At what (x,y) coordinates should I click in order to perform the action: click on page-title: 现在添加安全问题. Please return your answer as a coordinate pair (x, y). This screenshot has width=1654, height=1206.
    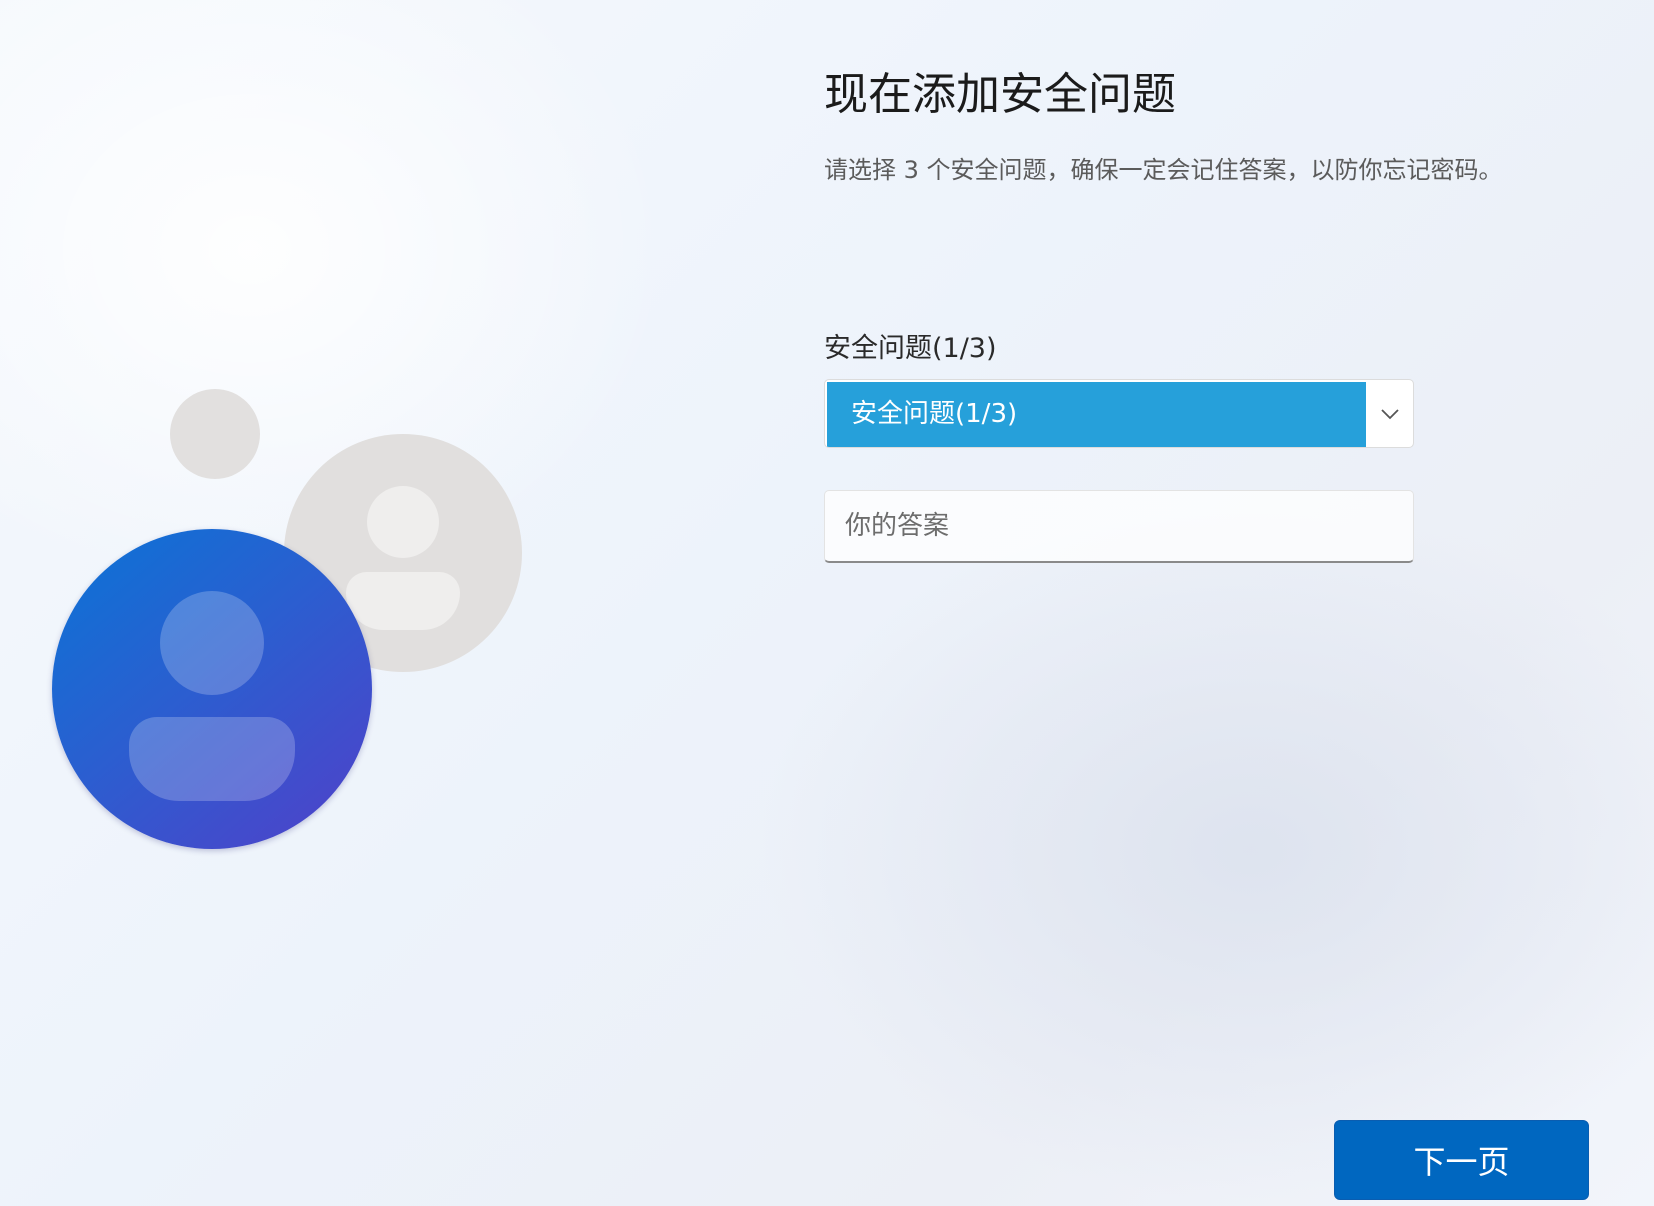
    Looking at the image, I should click on (1000, 94).